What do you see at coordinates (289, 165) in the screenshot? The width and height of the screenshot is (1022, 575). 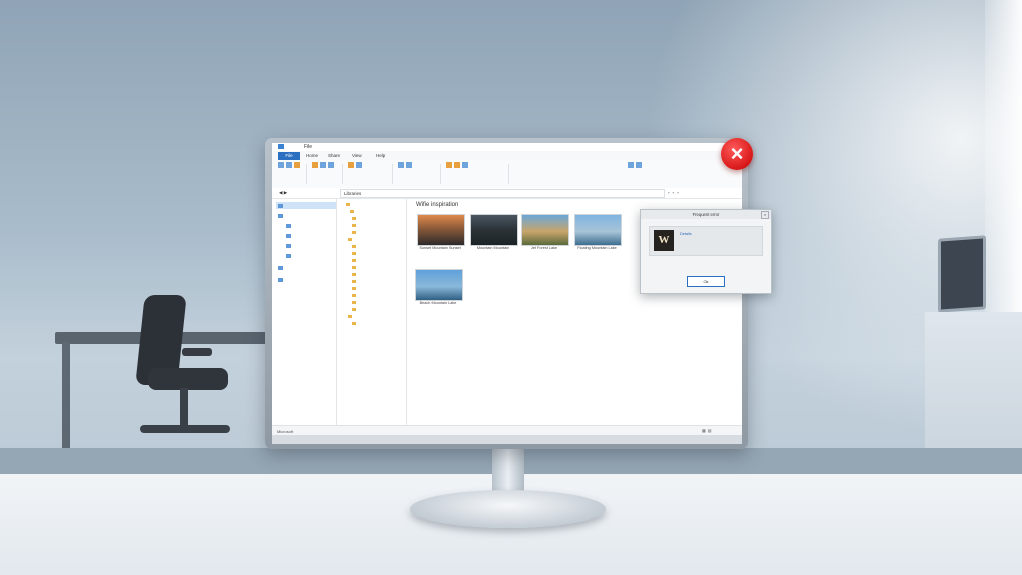 I see `copy-icon` at bounding box center [289, 165].